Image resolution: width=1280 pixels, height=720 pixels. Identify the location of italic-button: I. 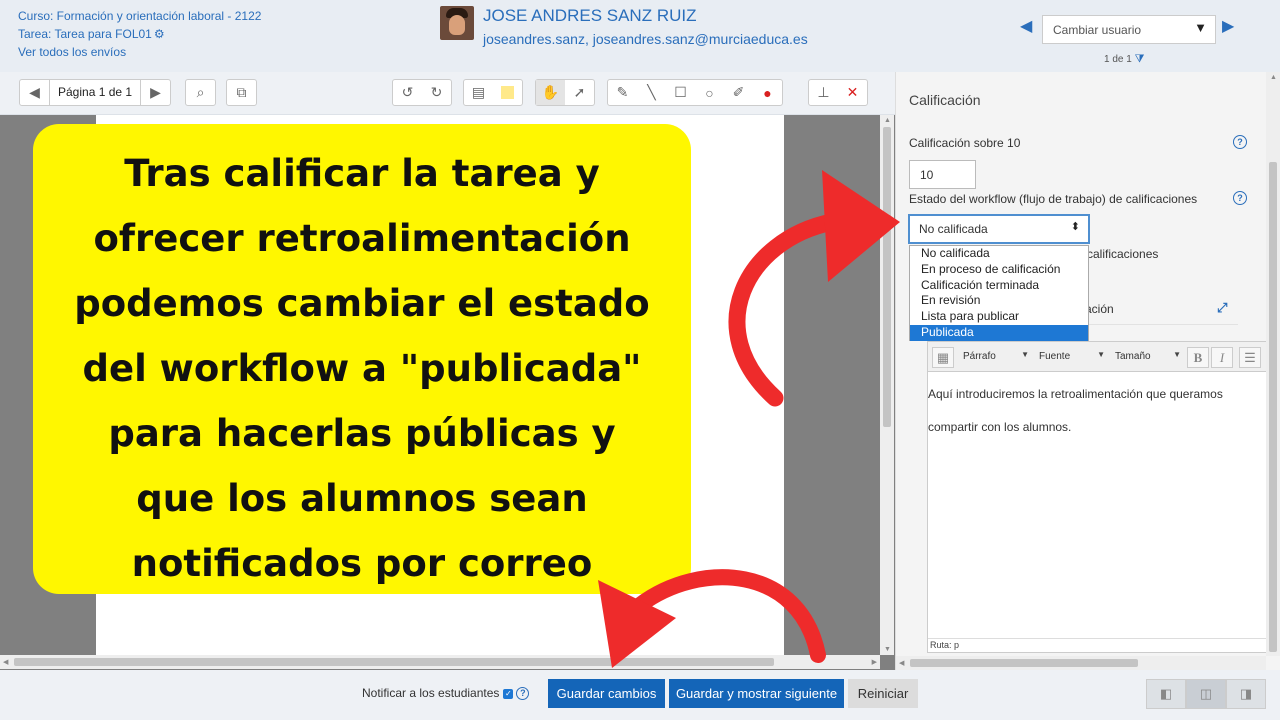
(1222, 357).